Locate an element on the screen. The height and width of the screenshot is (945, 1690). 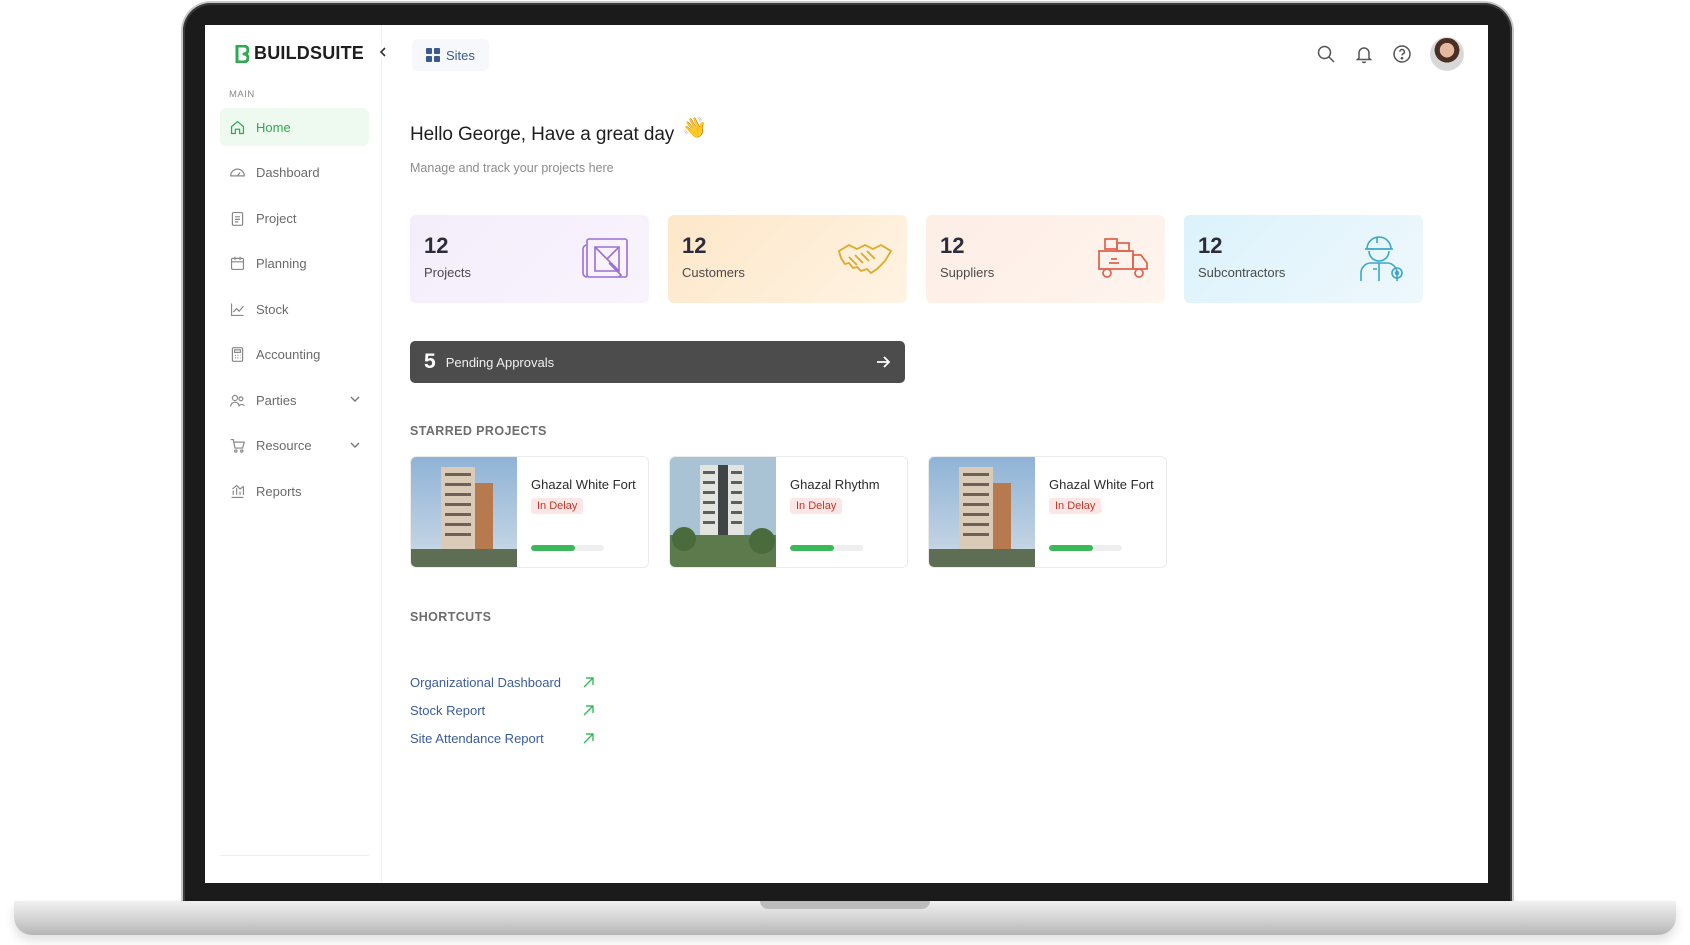
sidebar-item-dashboard: Dashboard is located at coordinates (294, 173).